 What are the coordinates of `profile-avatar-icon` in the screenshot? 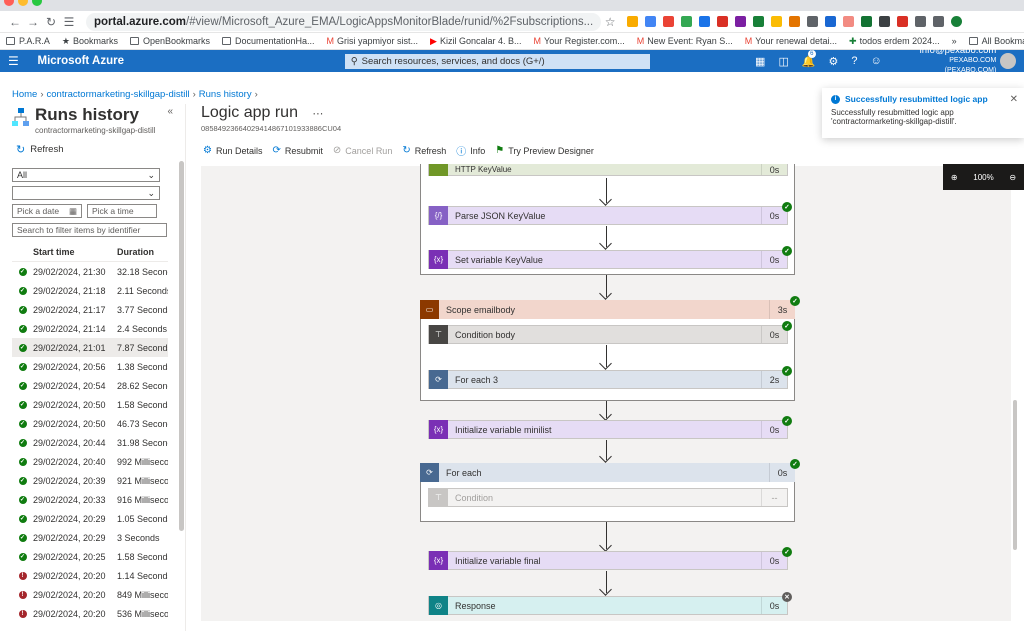 It's located at (957, 21).